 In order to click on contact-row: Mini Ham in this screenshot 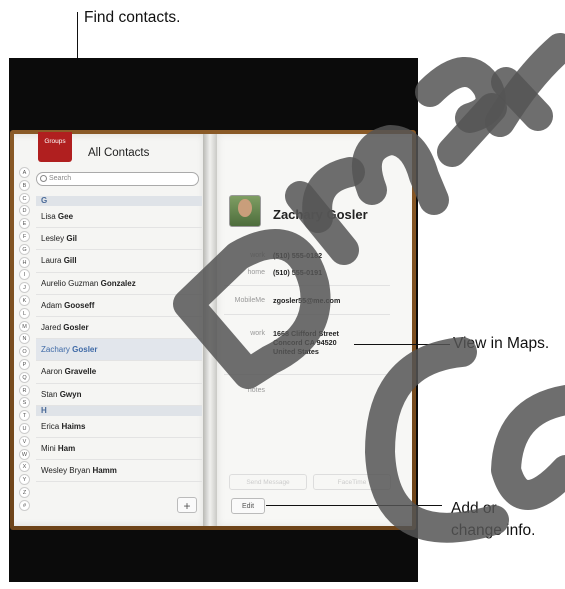, I will do `click(119, 449)`.